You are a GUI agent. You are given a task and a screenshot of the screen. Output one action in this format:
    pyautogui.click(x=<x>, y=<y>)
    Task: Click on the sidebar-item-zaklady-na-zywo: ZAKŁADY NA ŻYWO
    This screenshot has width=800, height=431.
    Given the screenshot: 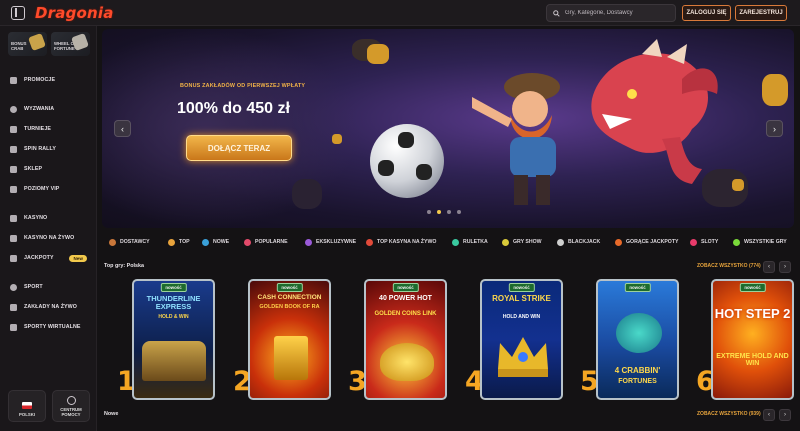 What is the action you would take?
    pyautogui.click(x=48, y=307)
    